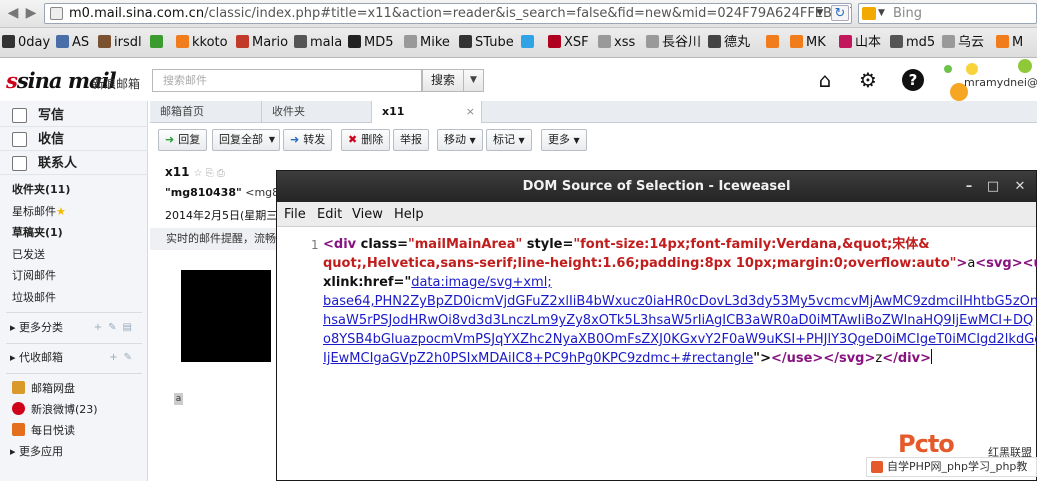  I want to click on reload-icon: ↻, so click(840, 13).